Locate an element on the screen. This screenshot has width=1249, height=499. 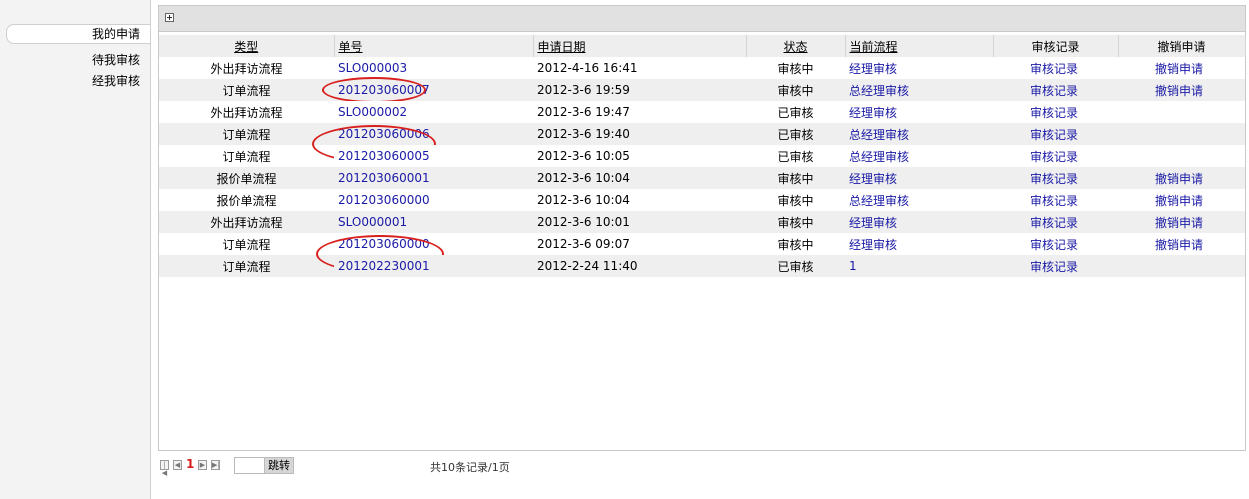
table-header-row: 类型 单号 申请日期 状态 当前流程 审核记录 撤销申请 is located at coordinates (702, 46).